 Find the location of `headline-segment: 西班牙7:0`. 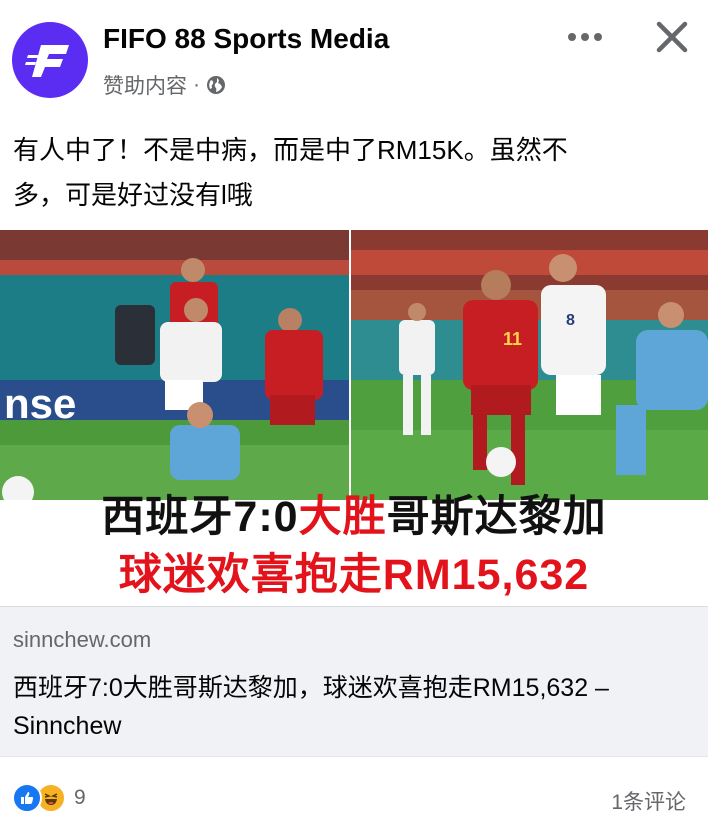

headline-segment: 西班牙7:0 is located at coordinates (200, 517).